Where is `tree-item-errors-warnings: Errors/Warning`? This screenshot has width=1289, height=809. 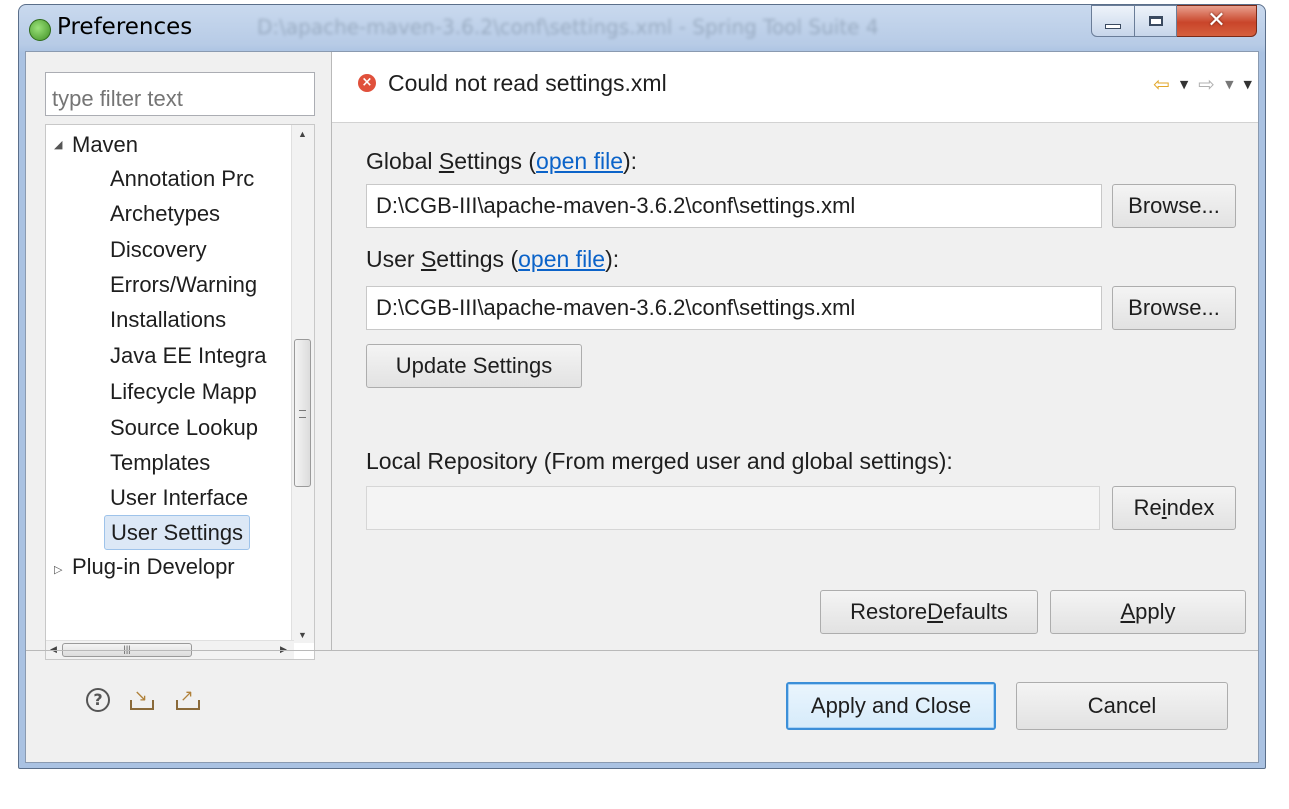
tree-item-errors-warnings: Errors/Warning is located at coordinates (183, 285).